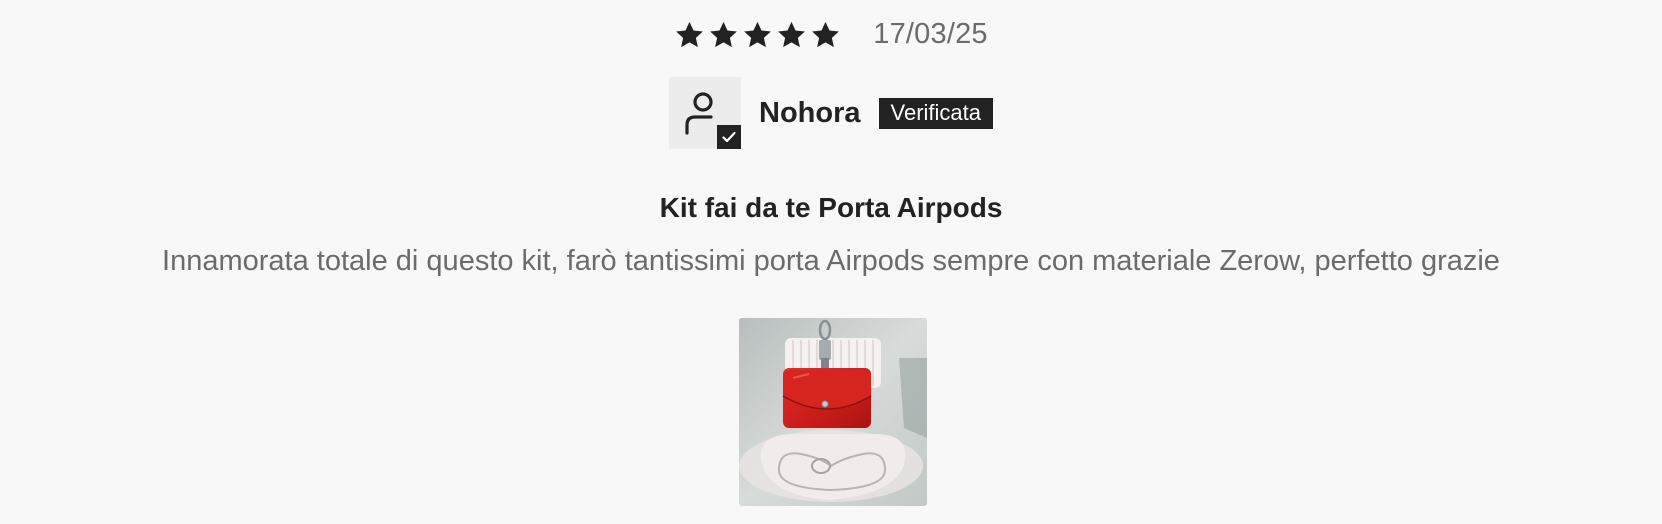 This screenshot has height=524, width=1662. Describe the element at coordinates (705, 113) in the screenshot. I see `avatar` at that location.